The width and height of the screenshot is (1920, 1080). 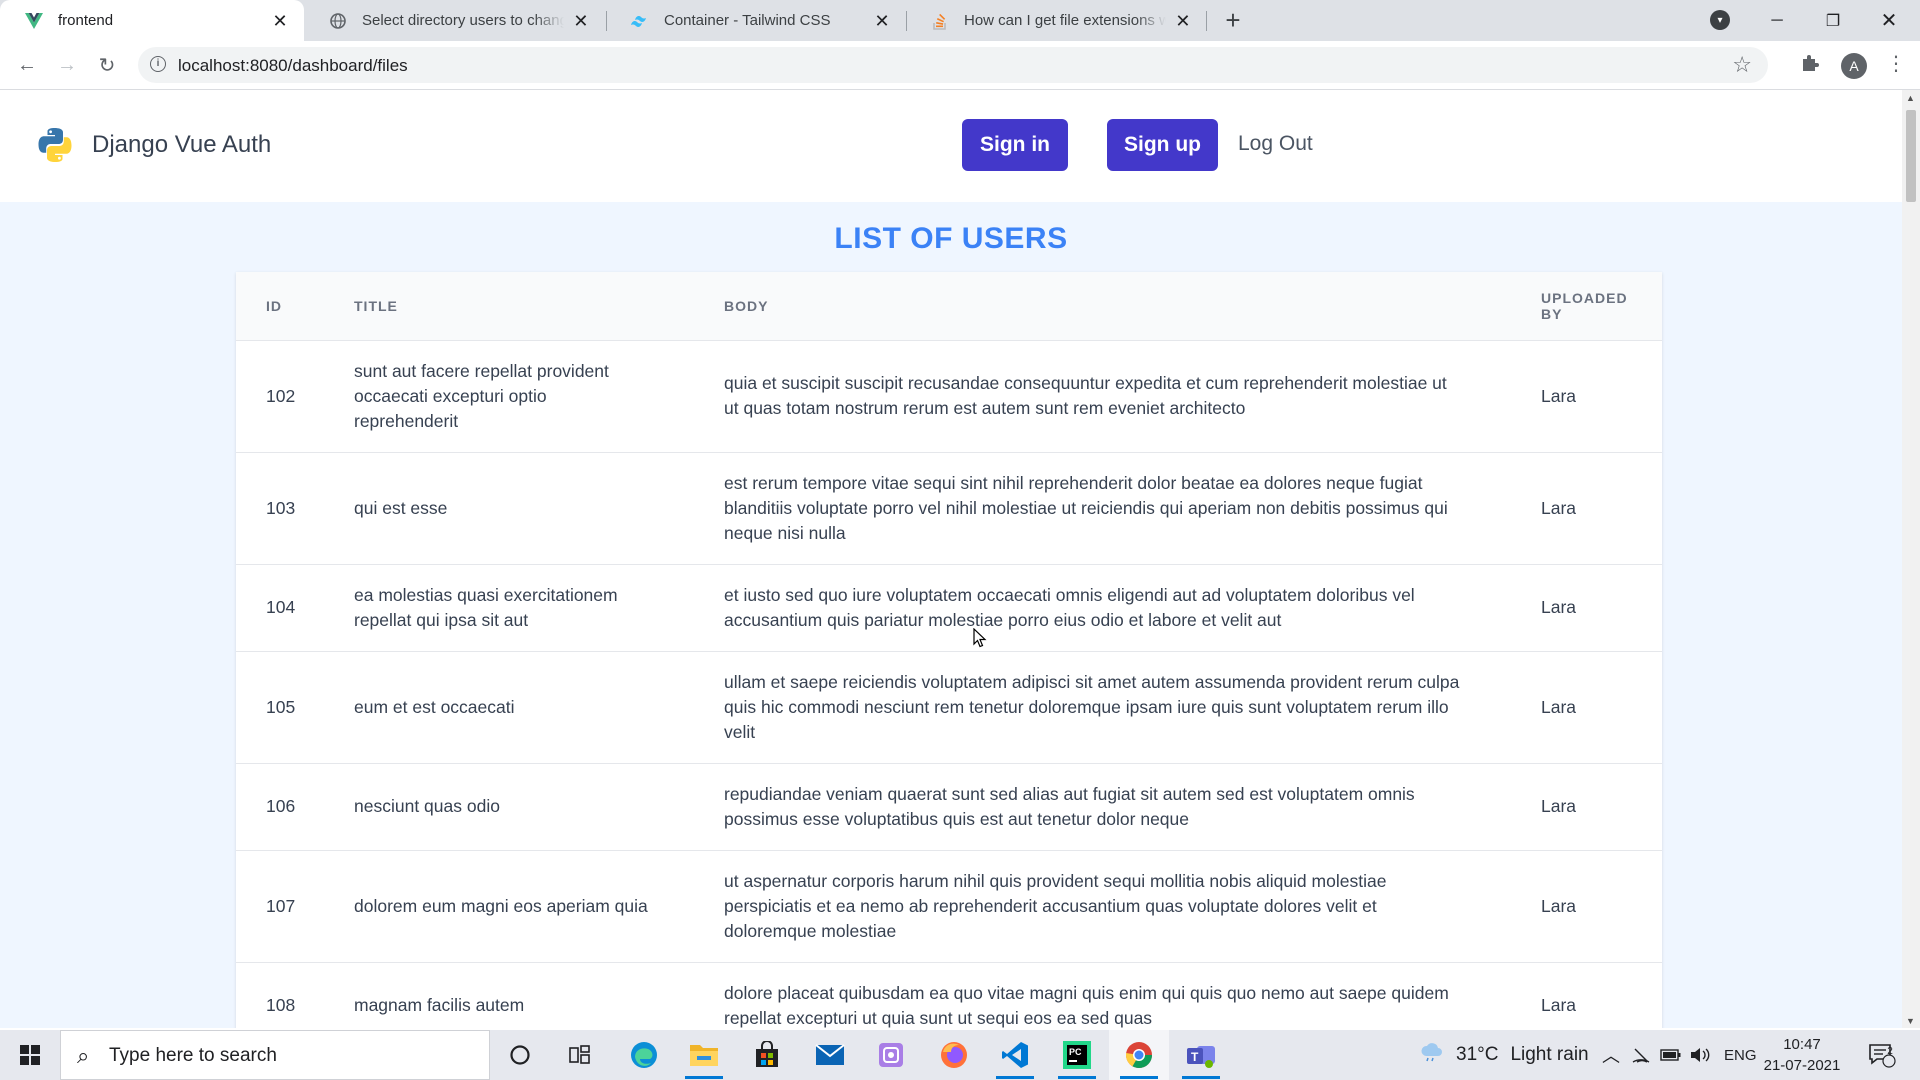 What do you see at coordinates (1102, 306) in the screenshot?
I see `column-header-body: BODY` at bounding box center [1102, 306].